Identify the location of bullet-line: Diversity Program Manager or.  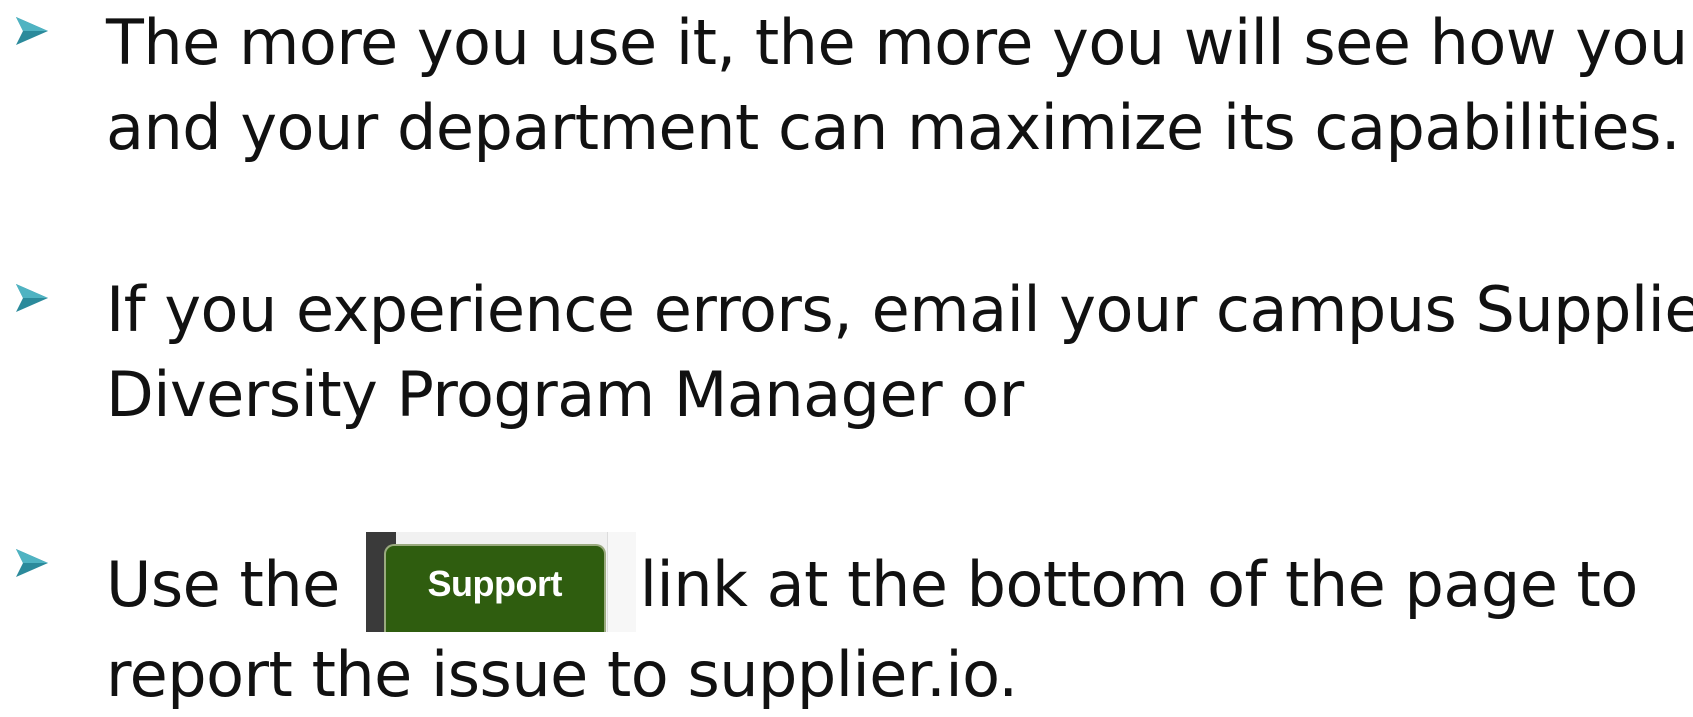
(565, 394).